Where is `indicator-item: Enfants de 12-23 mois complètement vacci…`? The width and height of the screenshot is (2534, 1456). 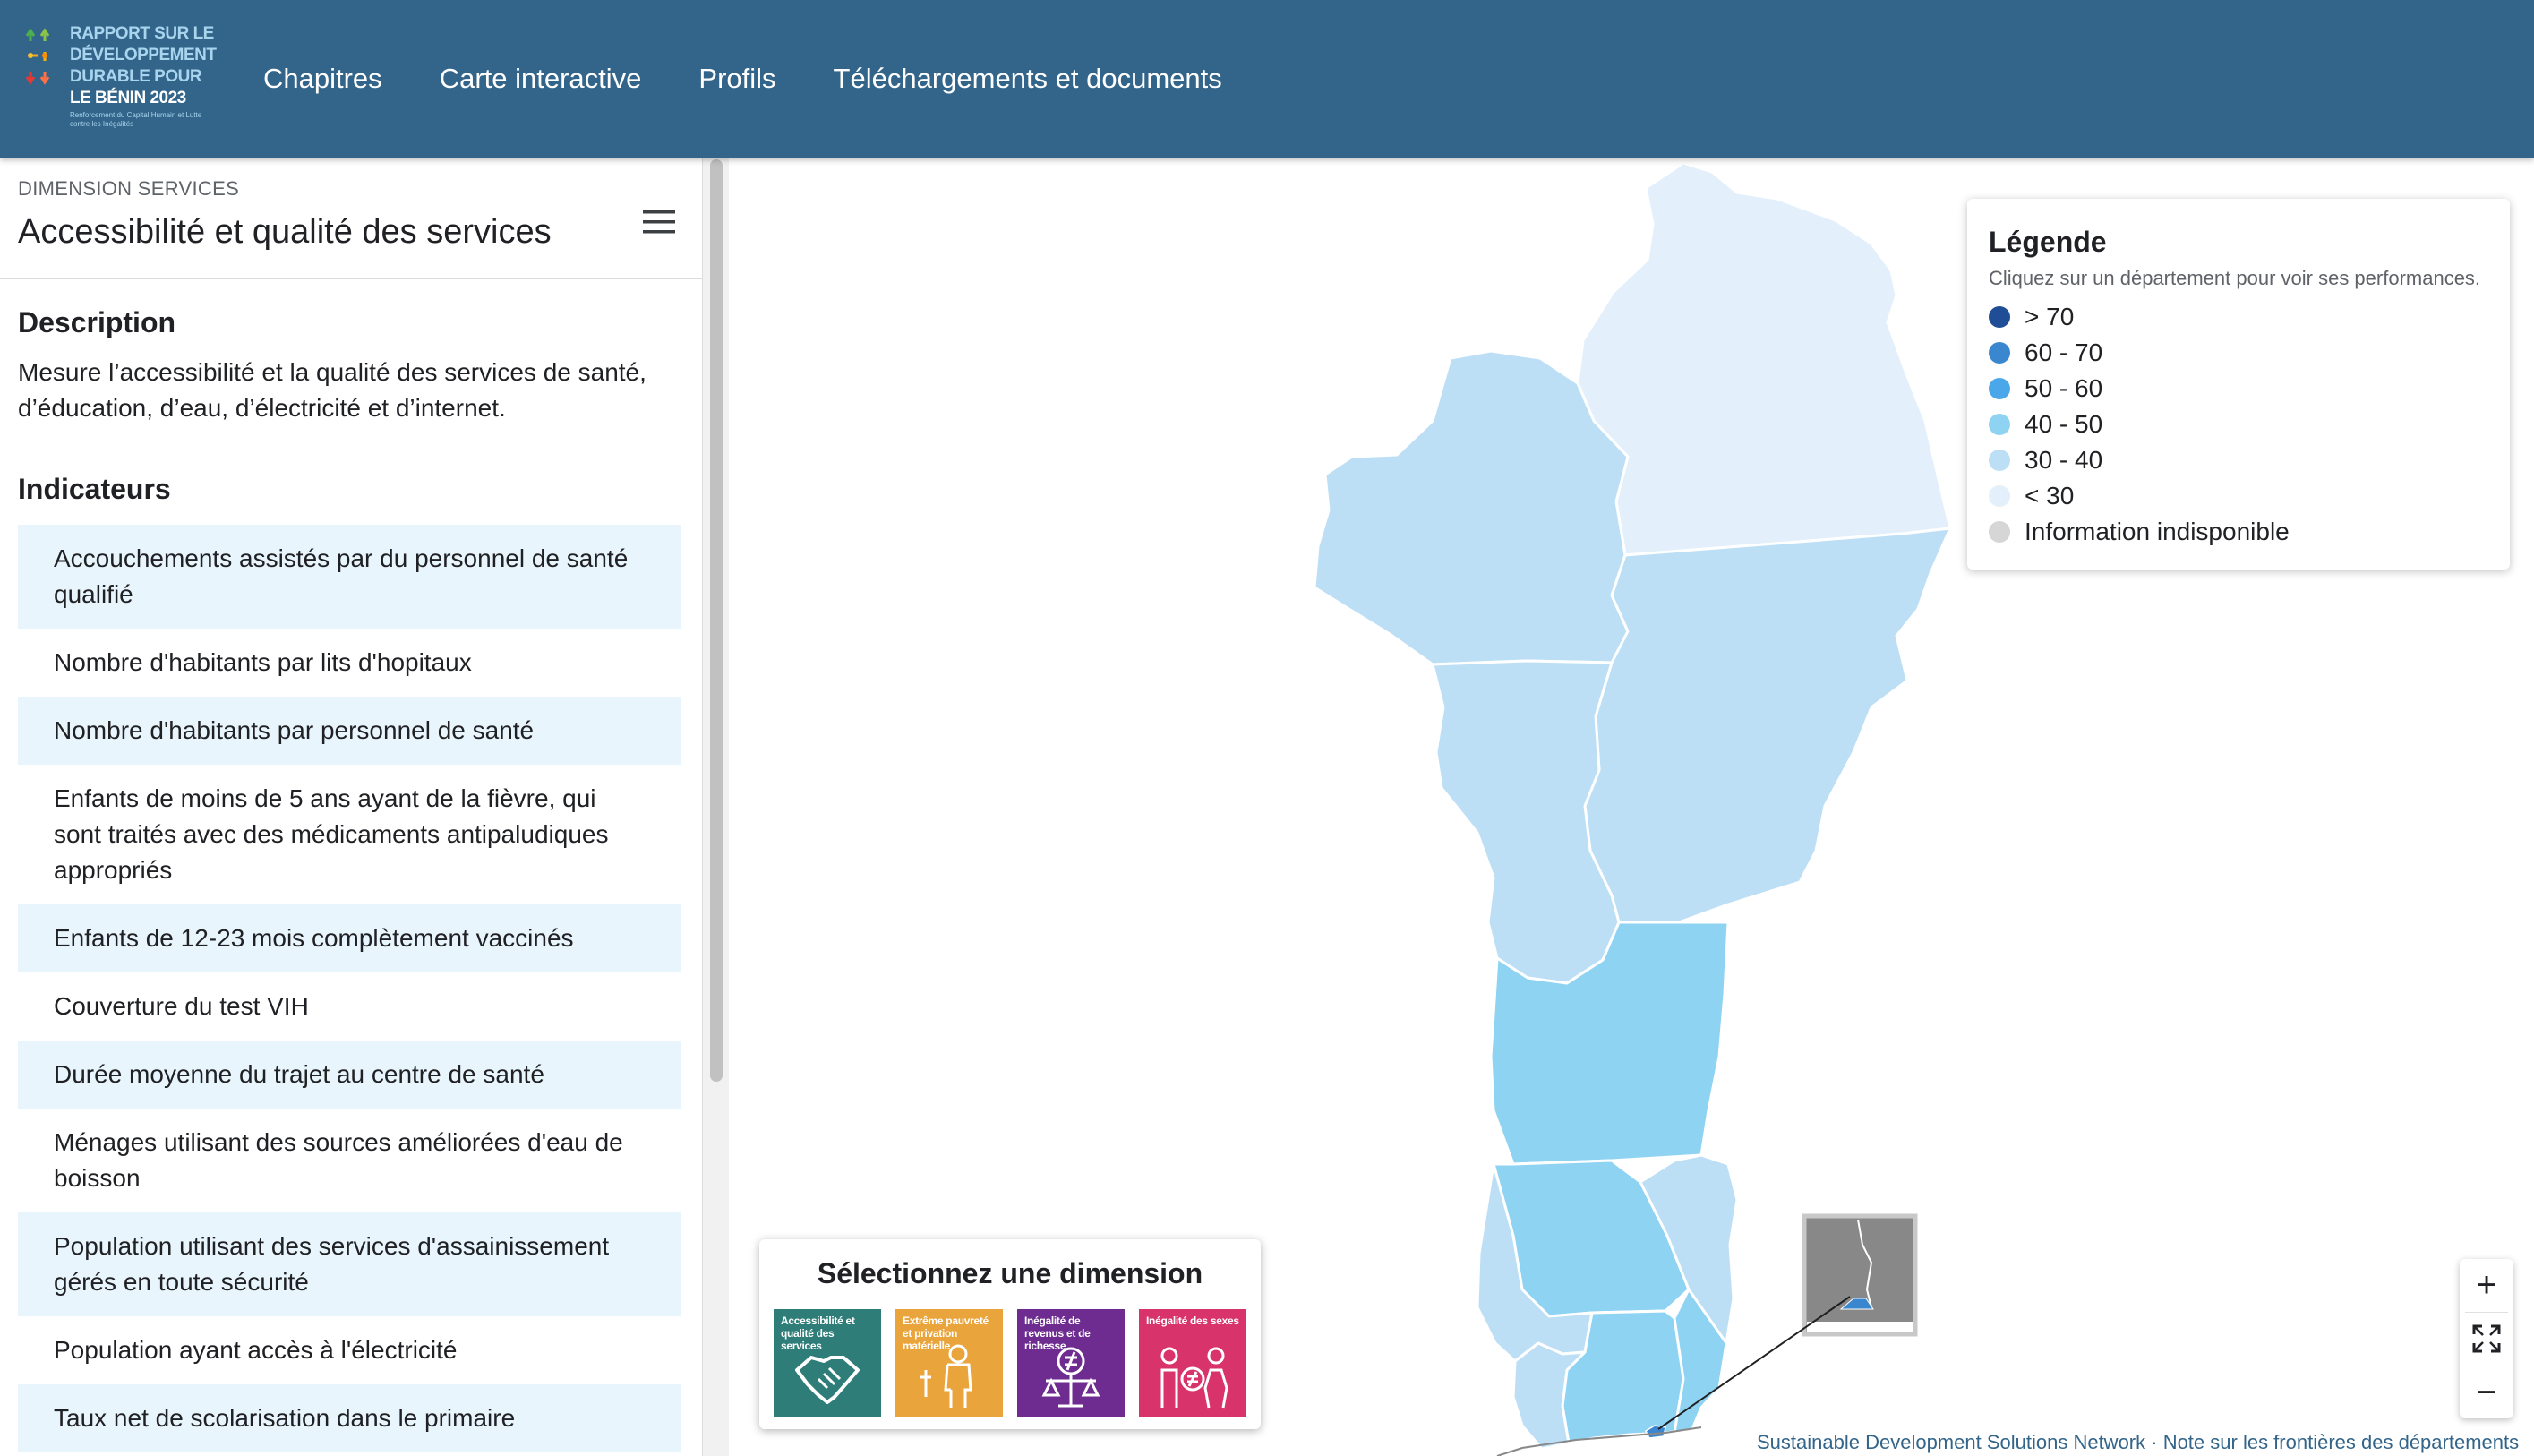 indicator-item: Enfants de 12-23 mois complètement vacci… is located at coordinates (349, 938).